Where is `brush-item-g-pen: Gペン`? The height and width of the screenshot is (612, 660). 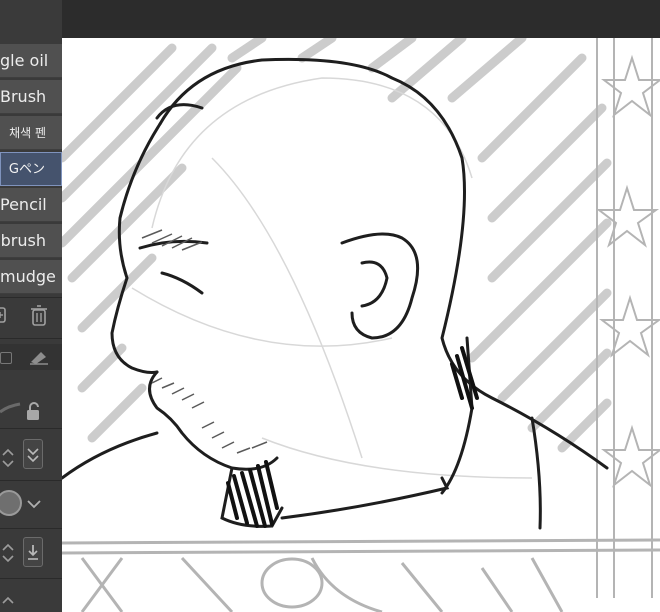
brush-item-g-pen: Gペン is located at coordinates (31, 169).